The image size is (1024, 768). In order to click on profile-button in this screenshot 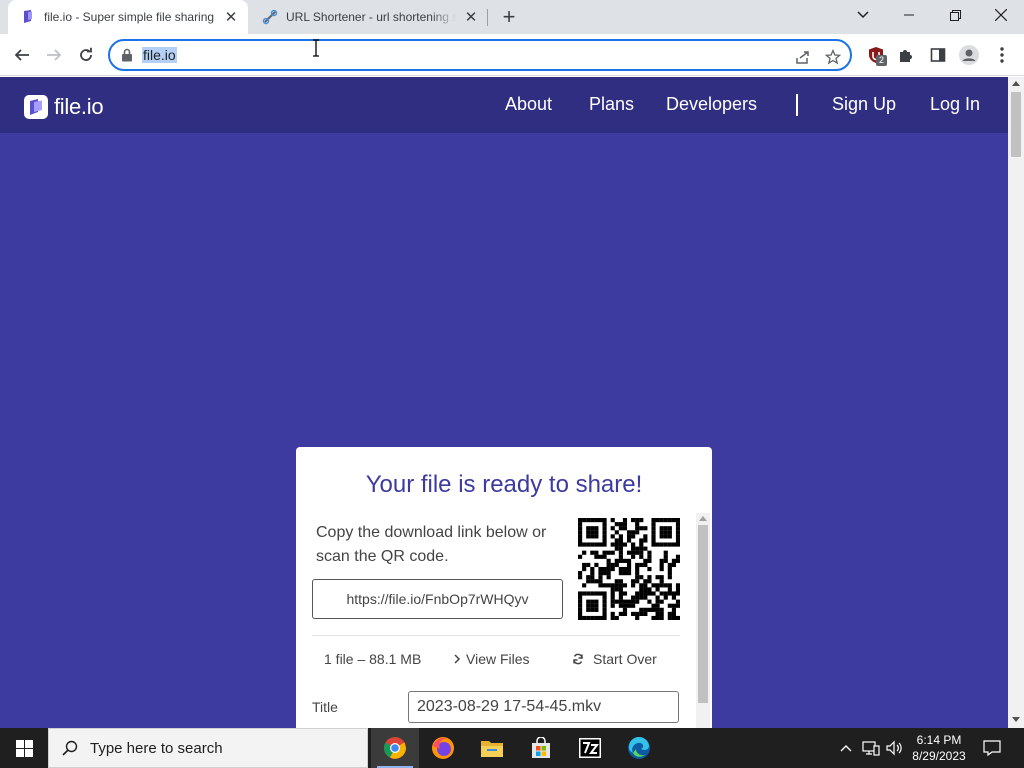, I will do `click(969, 55)`.